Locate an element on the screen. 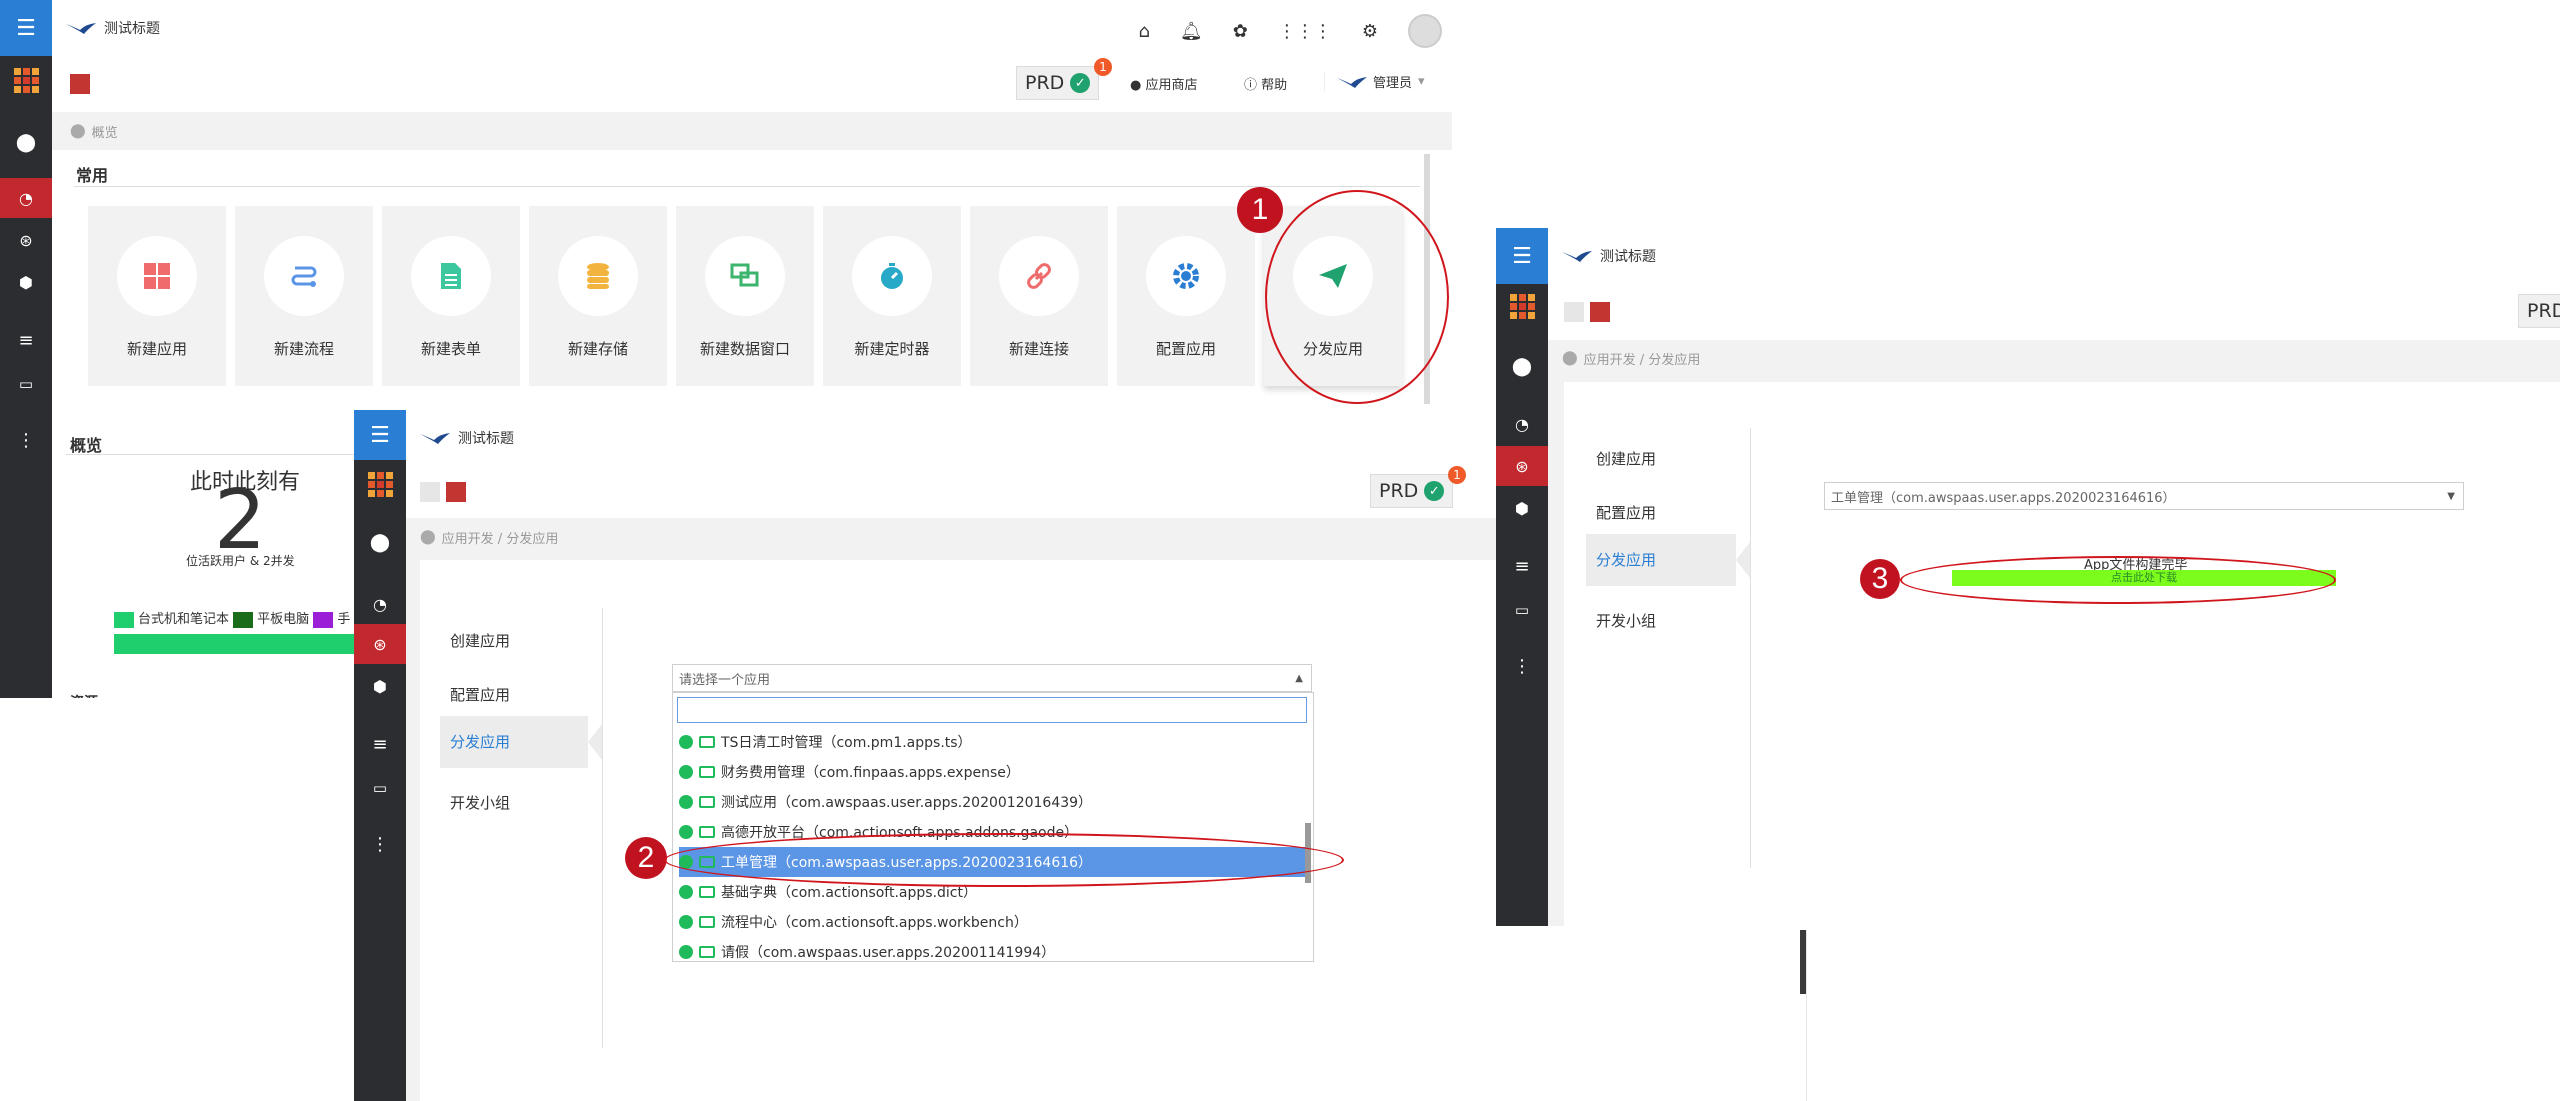 The image size is (2560, 1101). app-store-link: ● 应用商店 is located at coordinates (1164, 83).